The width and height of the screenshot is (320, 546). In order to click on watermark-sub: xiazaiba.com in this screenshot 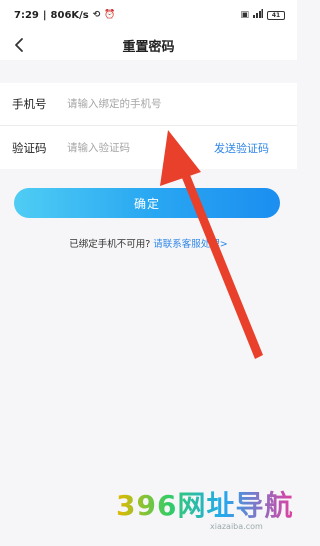, I will do `click(236, 526)`.